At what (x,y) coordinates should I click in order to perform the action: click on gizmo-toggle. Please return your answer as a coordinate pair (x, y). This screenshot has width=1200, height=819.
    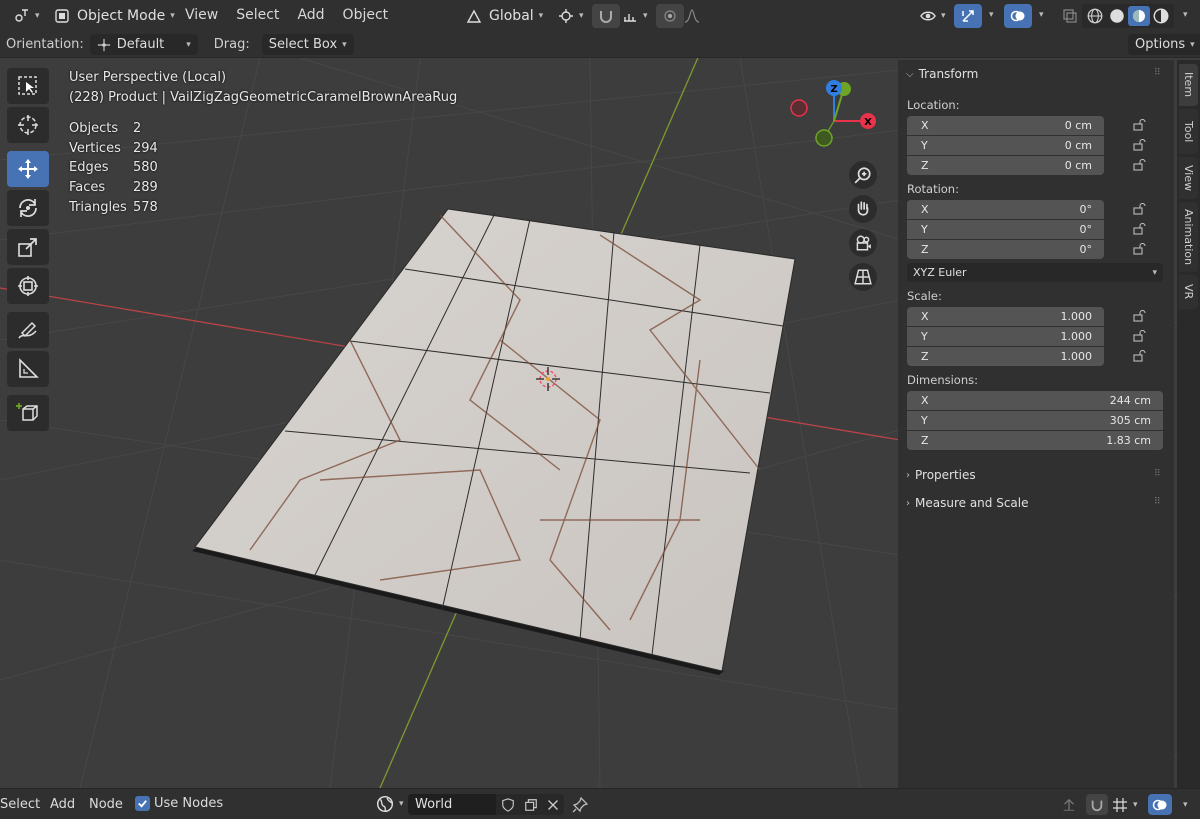
    Looking at the image, I should click on (968, 16).